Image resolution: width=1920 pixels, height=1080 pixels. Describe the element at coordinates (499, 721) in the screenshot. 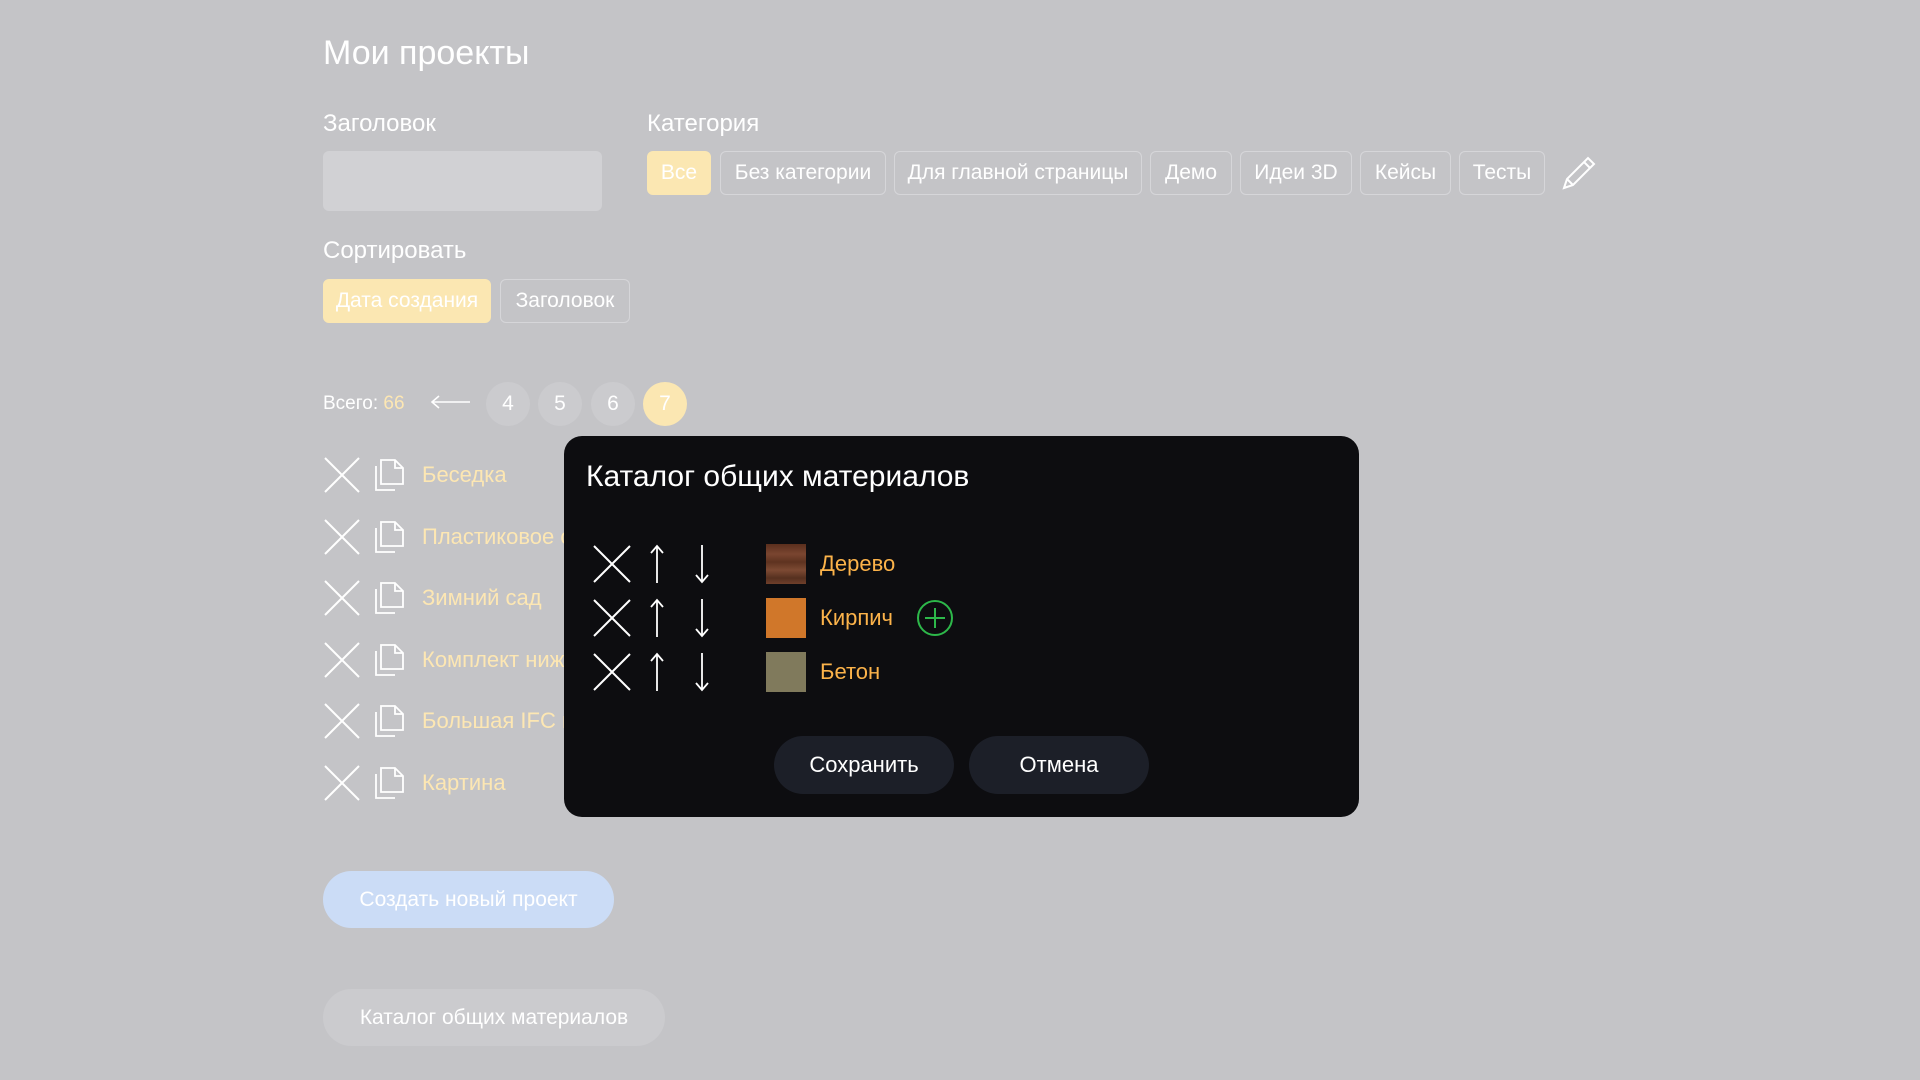

I see `project-name: Большая IFC м` at that location.